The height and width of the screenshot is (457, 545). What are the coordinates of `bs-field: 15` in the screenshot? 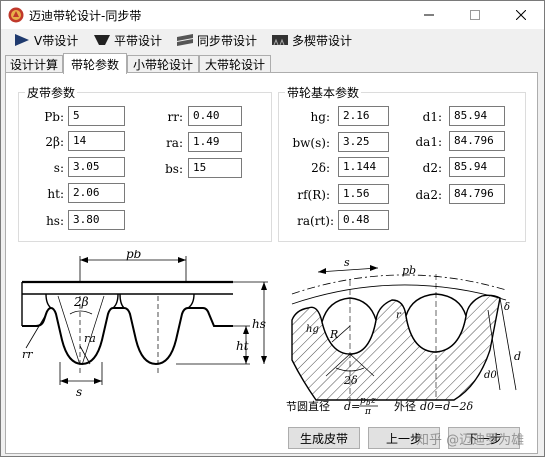 It's located at (215, 168).